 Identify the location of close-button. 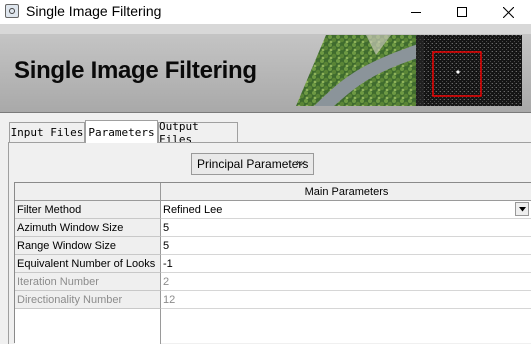
(508, 12).